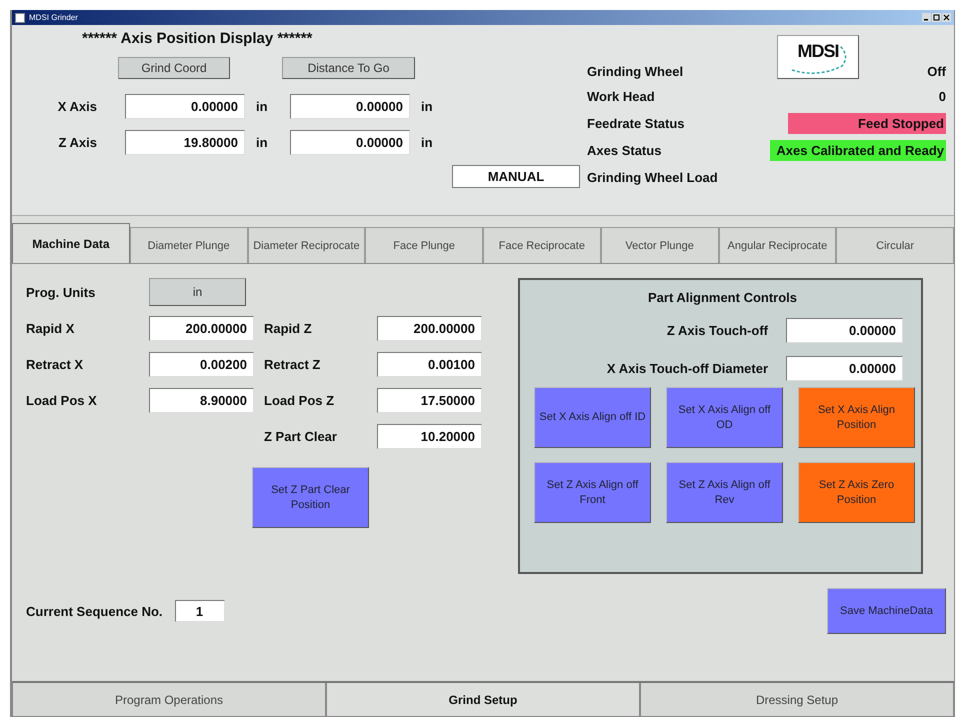  I want to click on tab: Machine Data, so click(71, 243).